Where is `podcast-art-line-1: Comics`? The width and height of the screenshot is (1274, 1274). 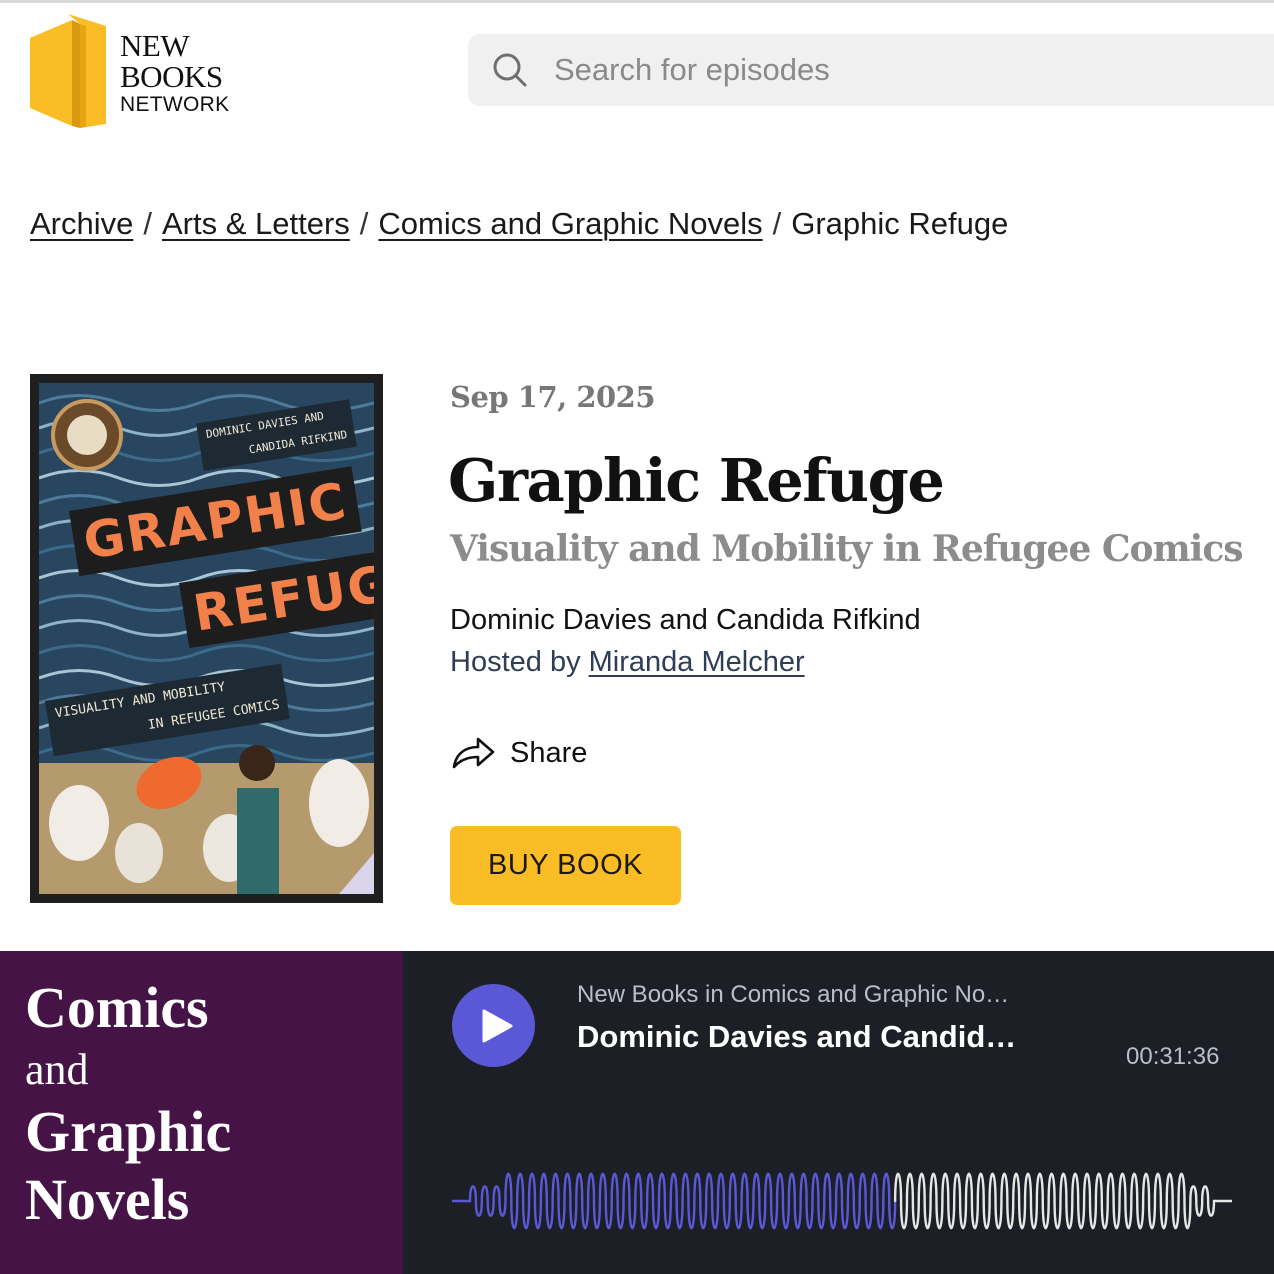 podcast-art-line-1: Comics is located at coordinates (117, 1007).